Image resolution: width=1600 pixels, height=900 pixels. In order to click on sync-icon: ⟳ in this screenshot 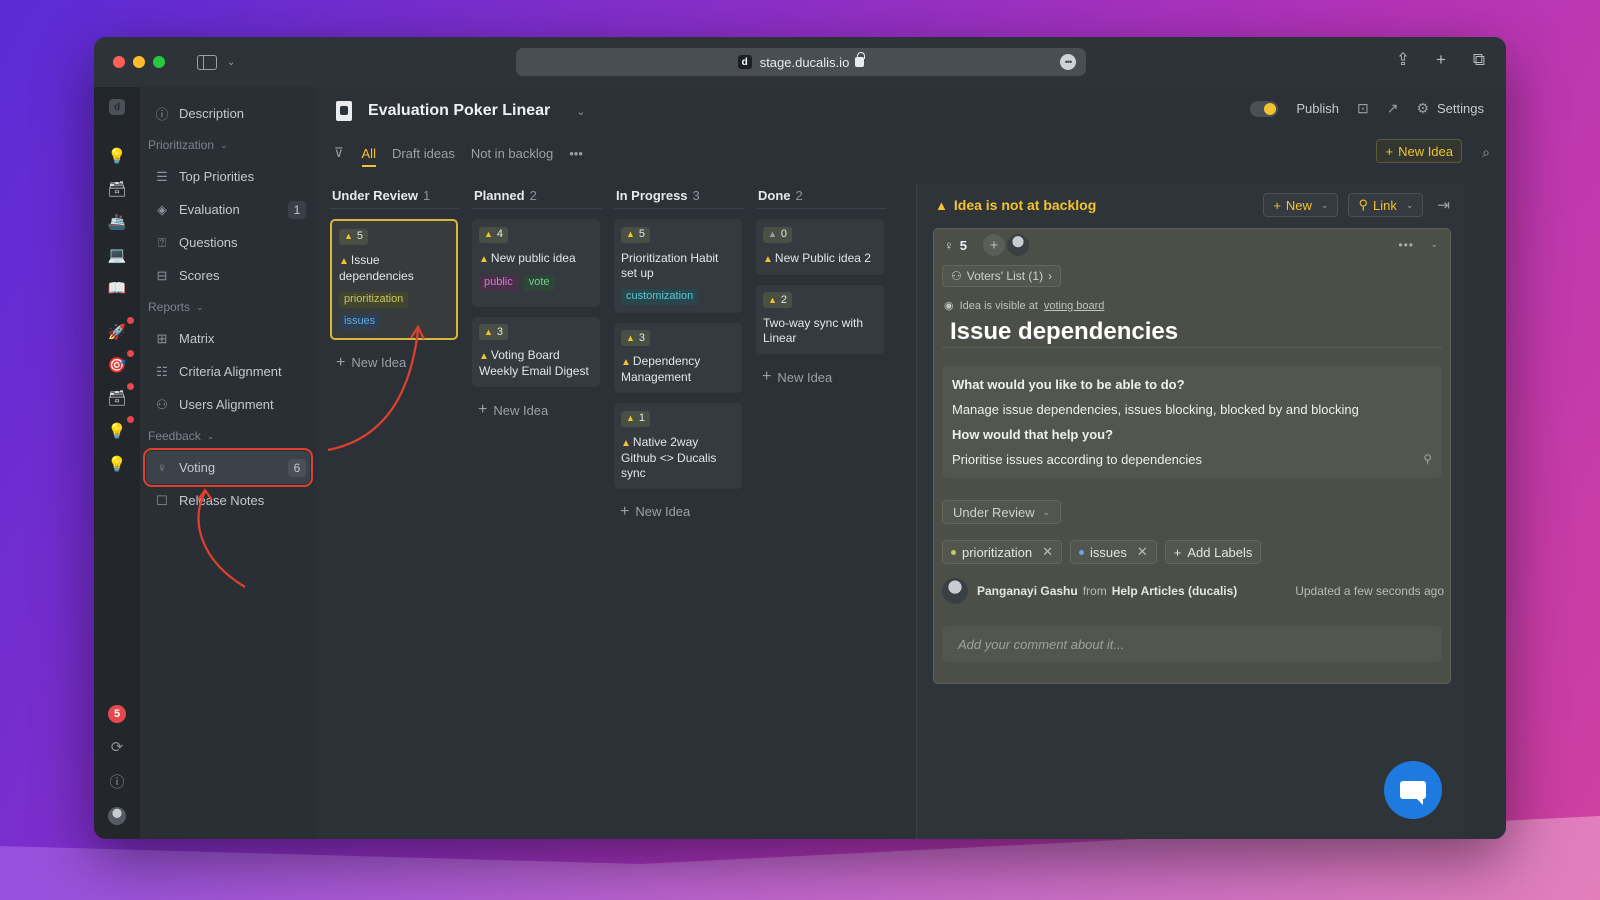, I will do `click(117, 747)`.